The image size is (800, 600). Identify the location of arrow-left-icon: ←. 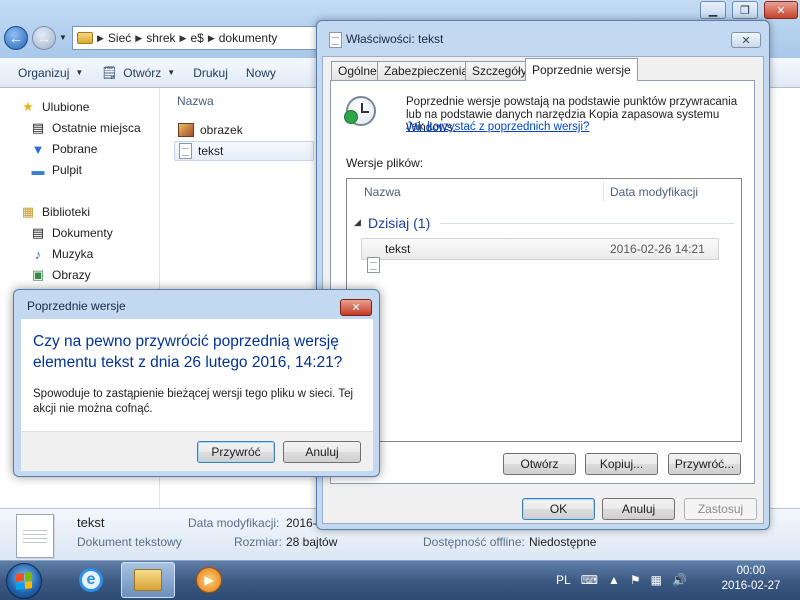
(16, 38).